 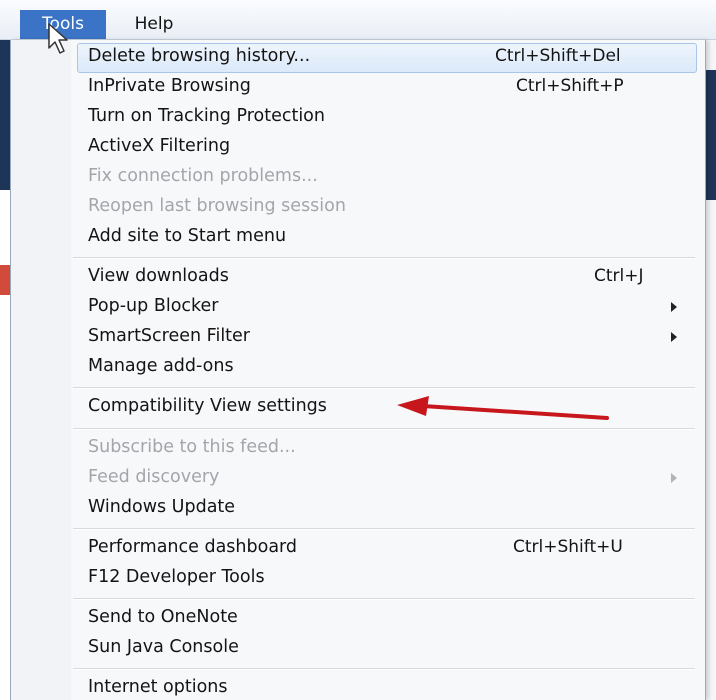 I want to click on menu-item-windows-update: Windows Update, so click(x=161, y=507).